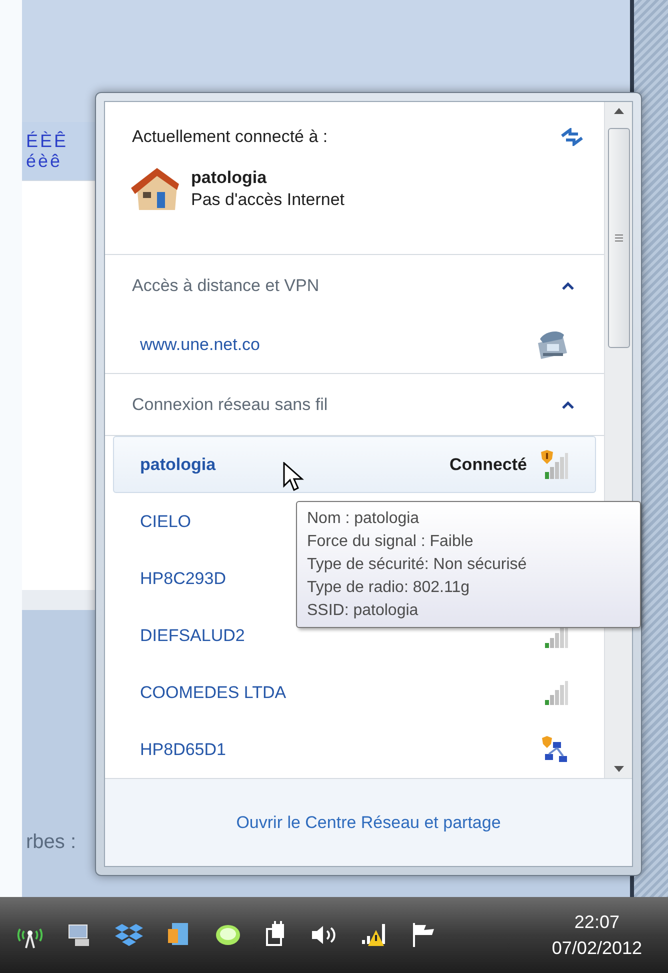  I want to click on accented-letters: éèê, so click(44, 161).